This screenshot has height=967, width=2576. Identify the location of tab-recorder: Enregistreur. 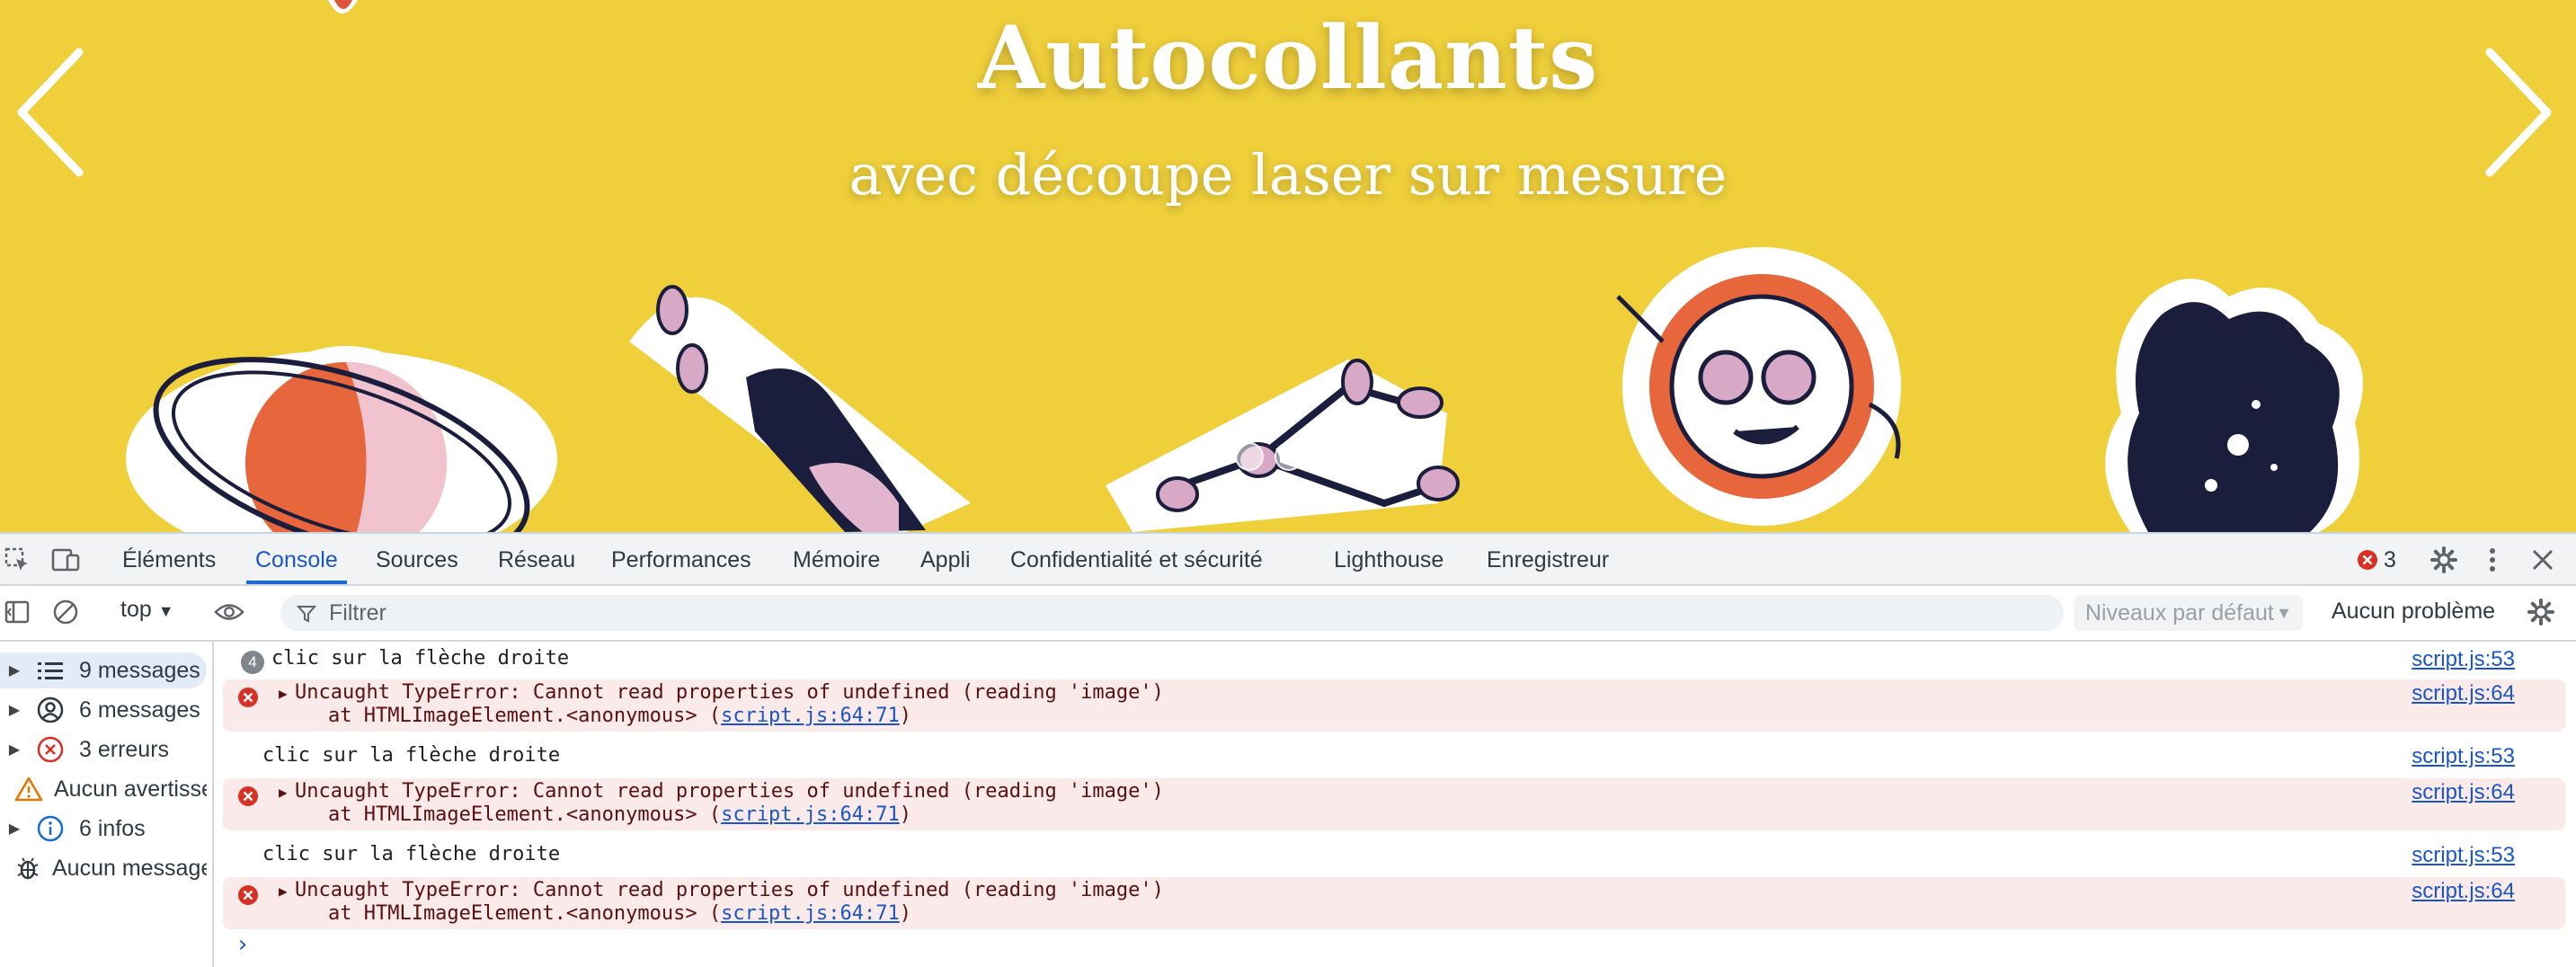
(1548, 559).